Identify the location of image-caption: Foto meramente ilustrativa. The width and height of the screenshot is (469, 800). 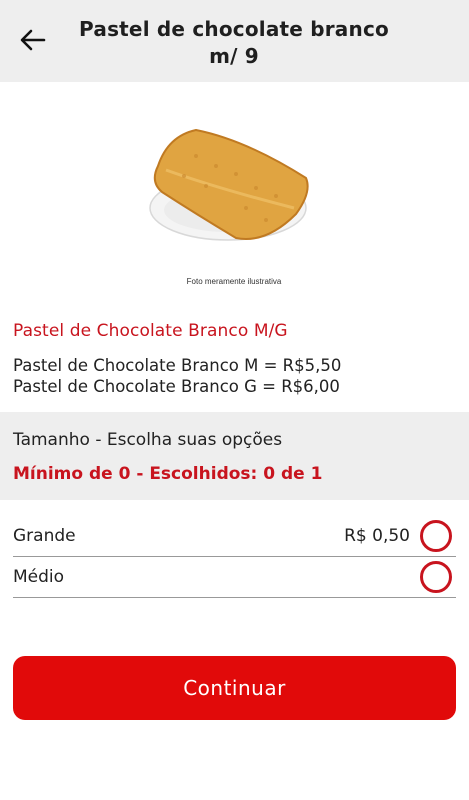
(234, 281).